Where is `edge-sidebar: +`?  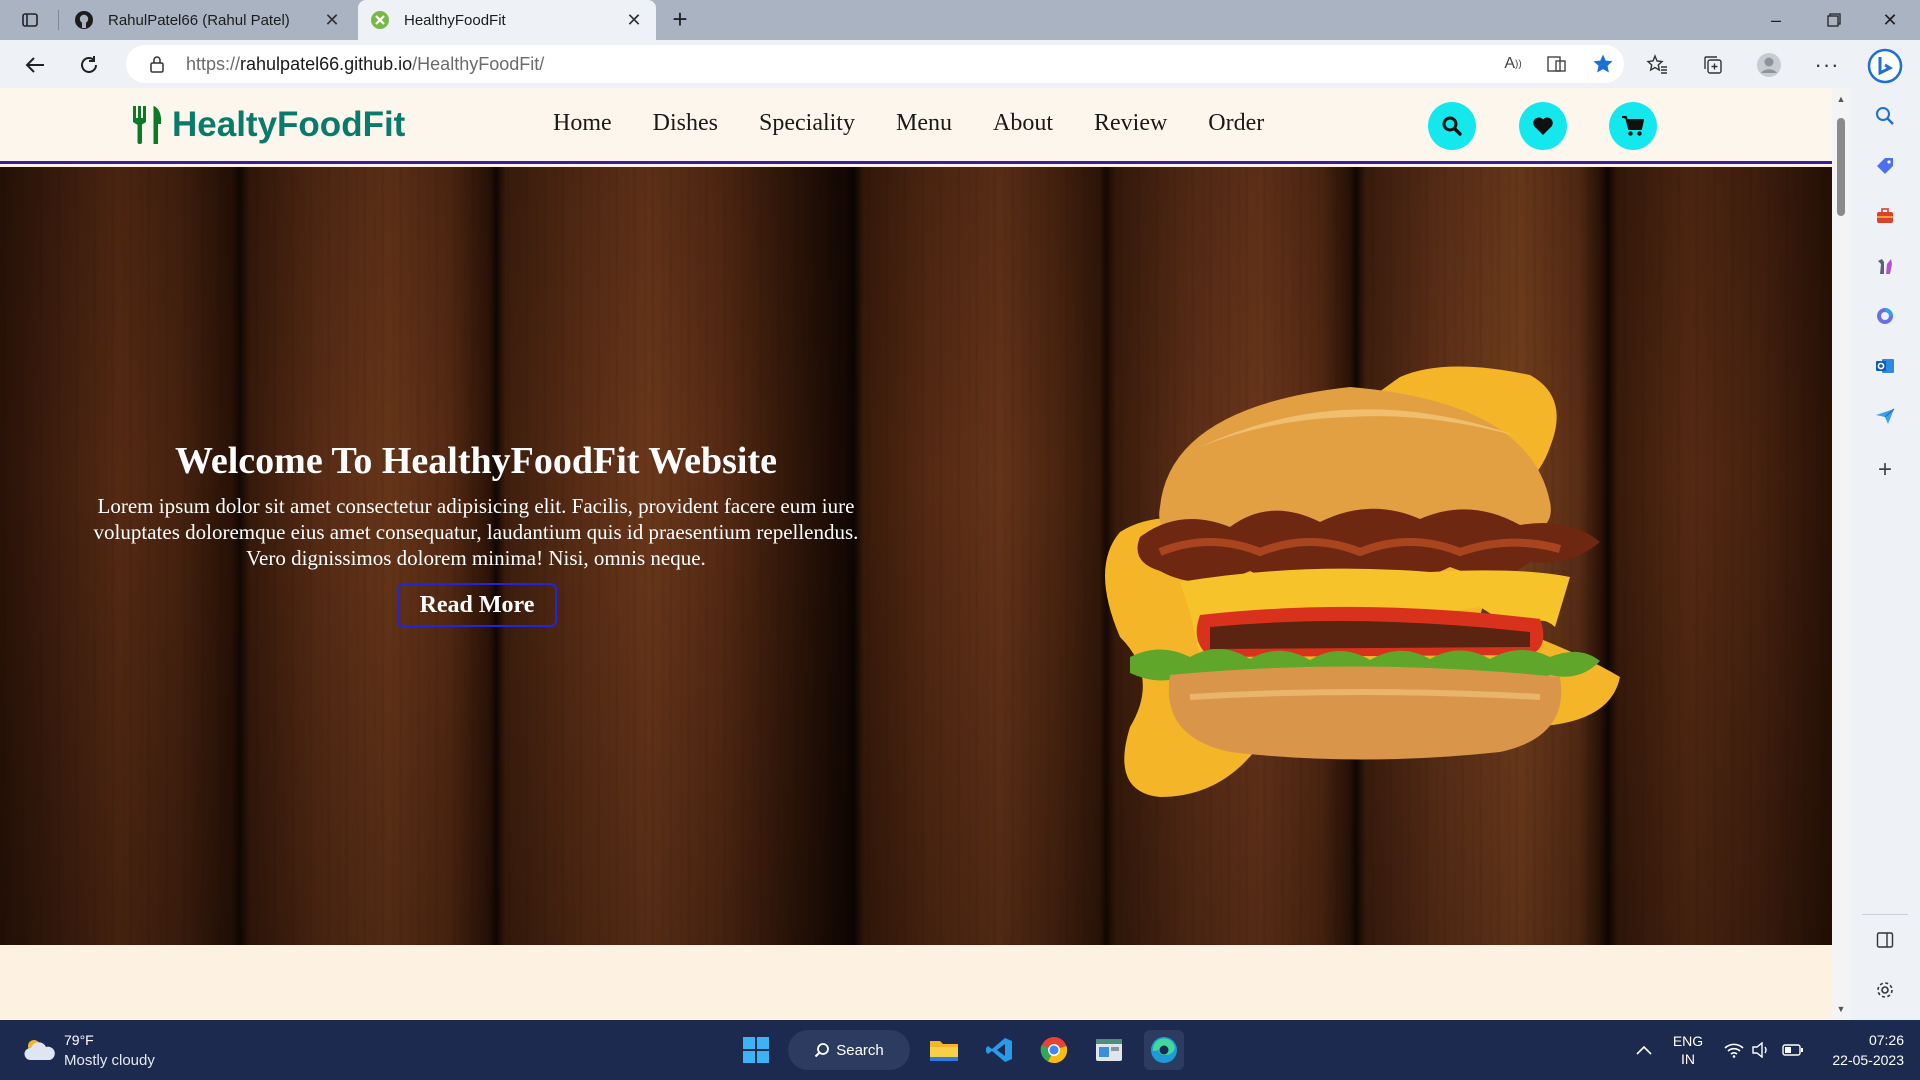
edge-sidebar: + is located at coordinates (1885, 530).